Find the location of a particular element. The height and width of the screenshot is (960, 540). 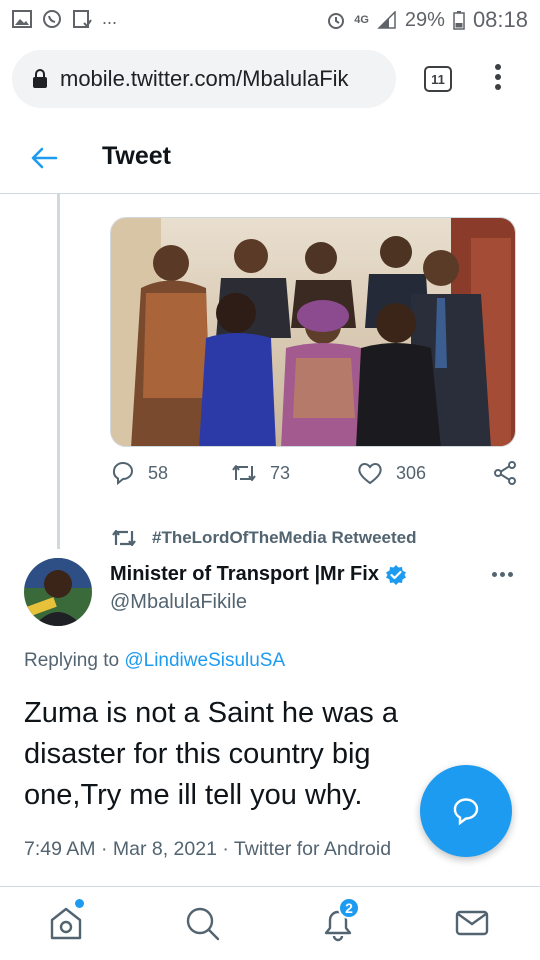

reply-bubble-icon is located at coordinates (466, 812).